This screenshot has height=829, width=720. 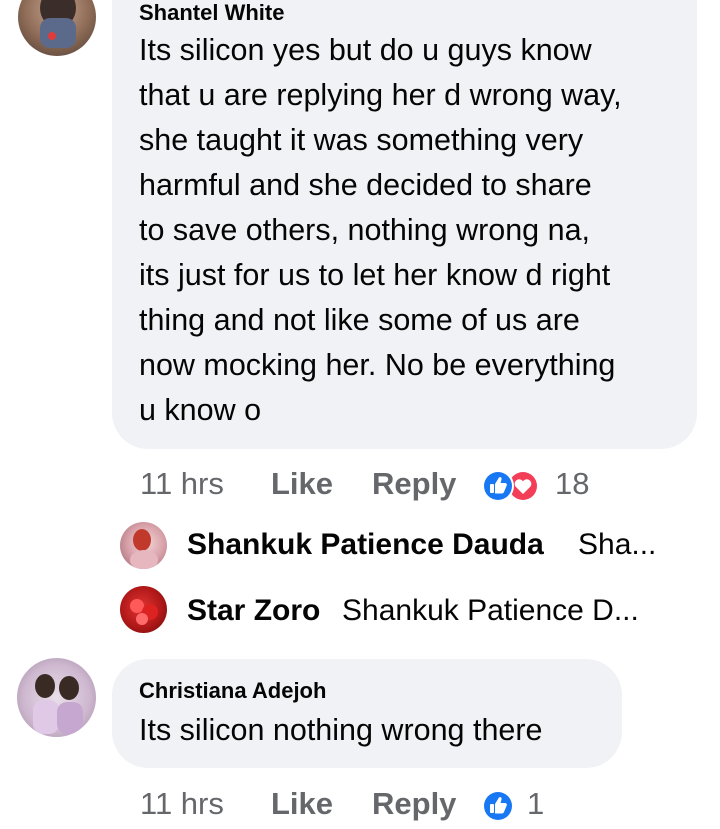 I want to click on avatar-christiana-adejoh, so click(x=56, y=697).